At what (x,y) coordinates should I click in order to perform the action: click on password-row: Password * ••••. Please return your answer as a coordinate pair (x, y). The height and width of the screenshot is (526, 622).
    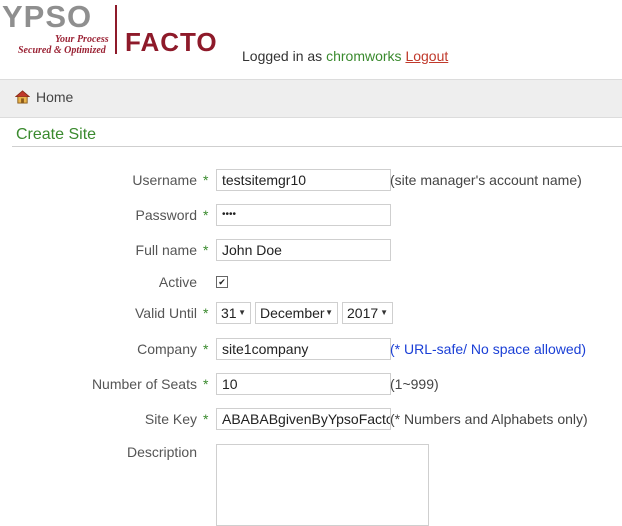
    Looking at the image, I should click on (311, 216).